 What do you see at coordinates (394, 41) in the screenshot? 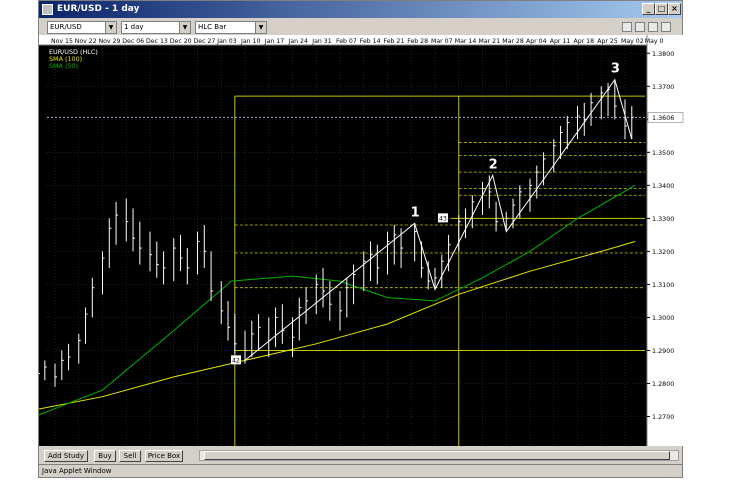
I see `x-tick-label: Feb 21` at bounding box center [394, 41].